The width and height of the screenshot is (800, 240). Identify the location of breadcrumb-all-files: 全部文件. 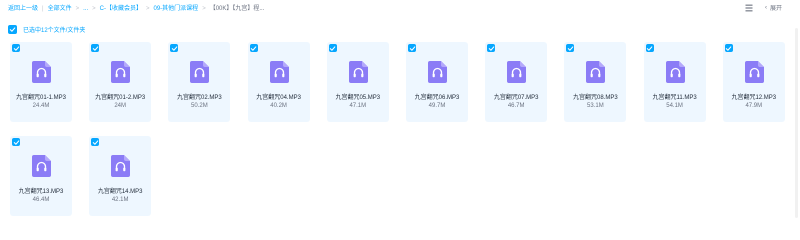
(60, 9).